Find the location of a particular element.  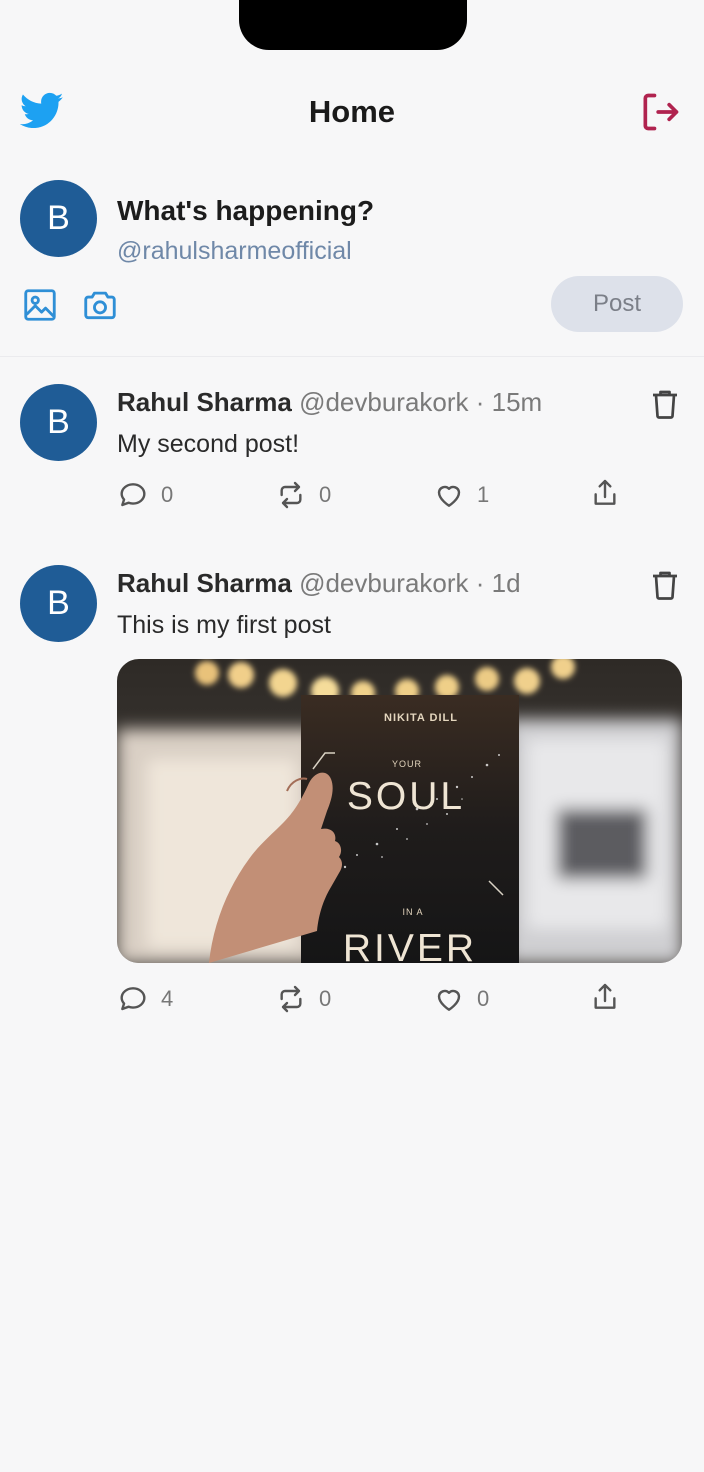

book-title-line2: SOUL is located at coordinates (406, 796).